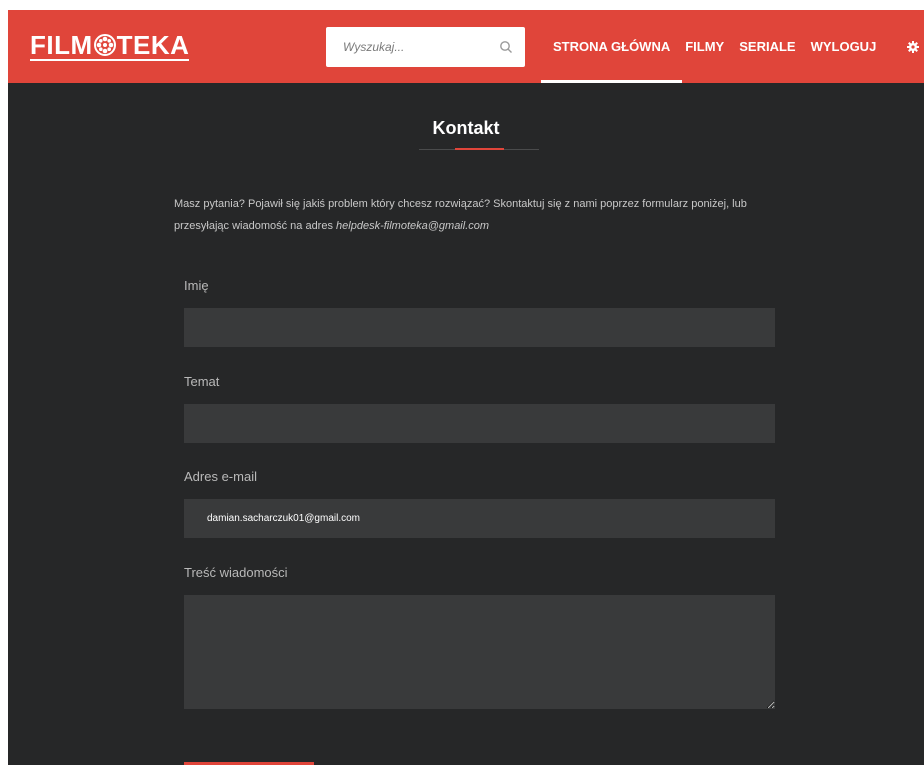 Image resolution: width=924 pixels, height=765 pixels. Describe the element at coordinates (913, 47) in the screenshot. I see `gear-icon` at that location.